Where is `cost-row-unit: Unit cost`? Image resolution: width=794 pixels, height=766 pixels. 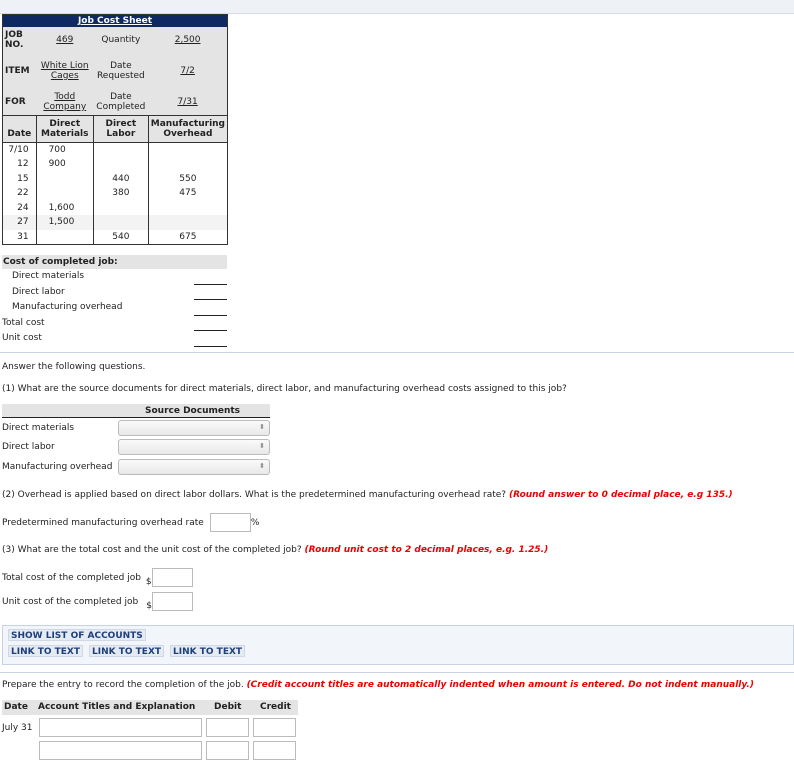
cost-row-unit: Unit cost is located at coordinates (114, 339).